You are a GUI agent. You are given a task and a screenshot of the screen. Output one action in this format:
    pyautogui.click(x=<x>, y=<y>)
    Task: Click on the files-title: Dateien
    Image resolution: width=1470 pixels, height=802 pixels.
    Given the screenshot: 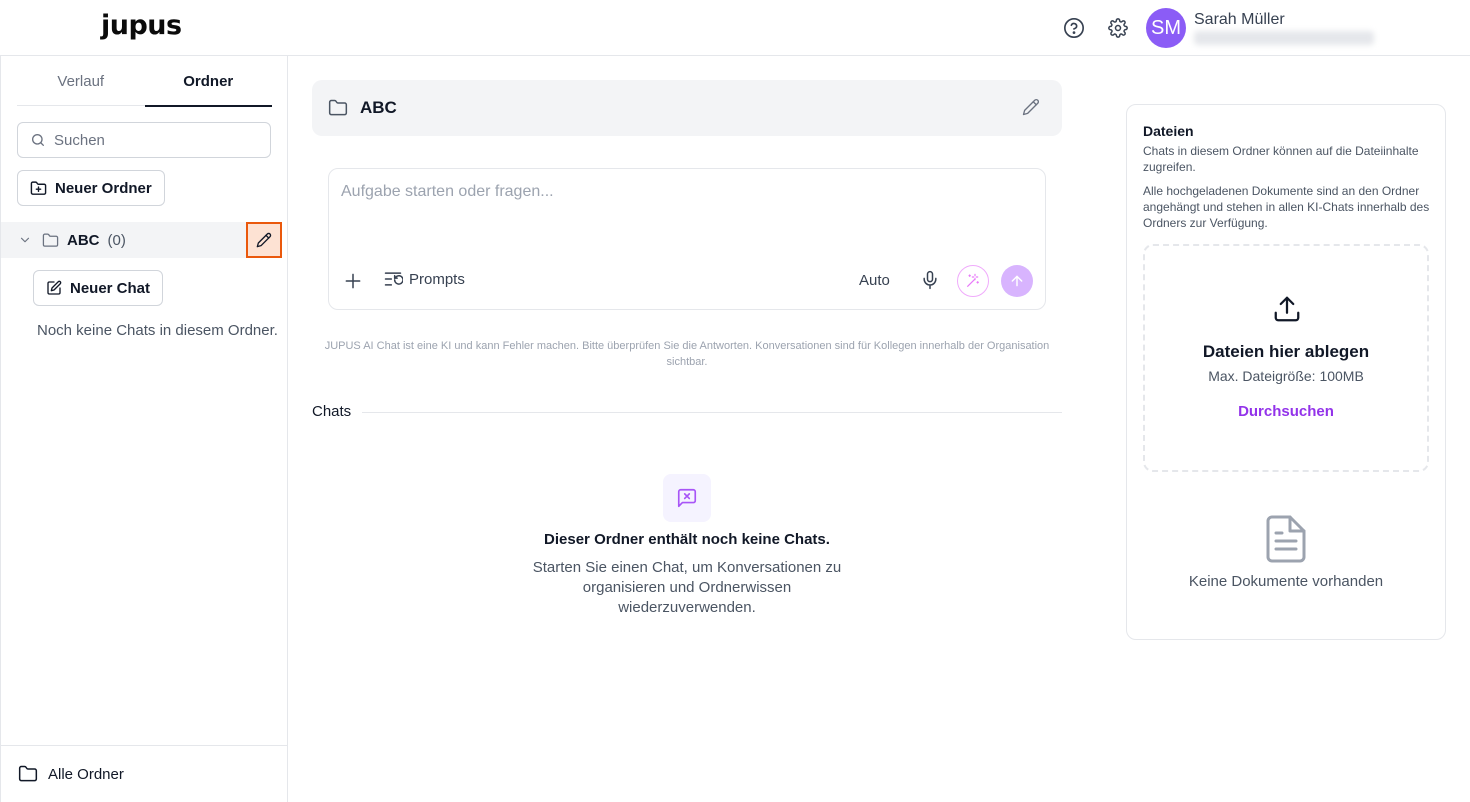 What is the action you would take?
    pyautogui.click(x=1168, y=131)
    